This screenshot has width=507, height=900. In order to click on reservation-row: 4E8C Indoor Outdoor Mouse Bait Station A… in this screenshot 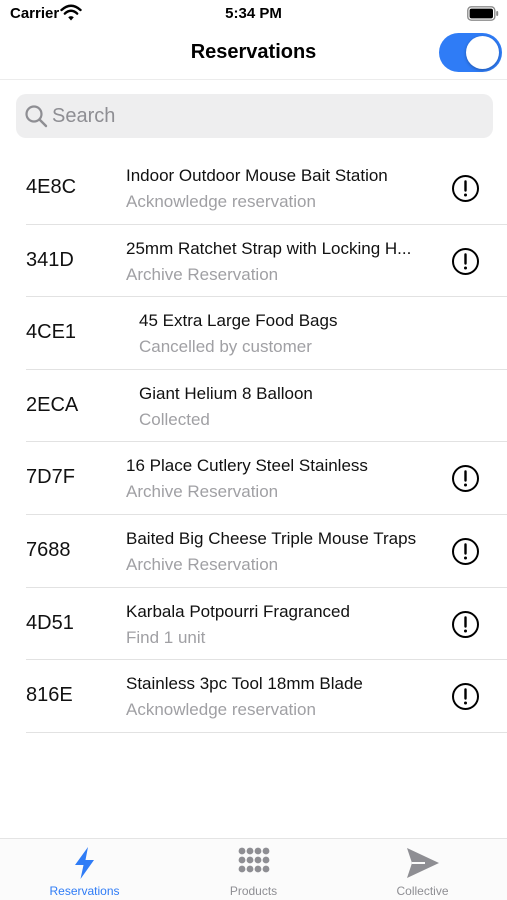, I will do `click(253, 188)`.